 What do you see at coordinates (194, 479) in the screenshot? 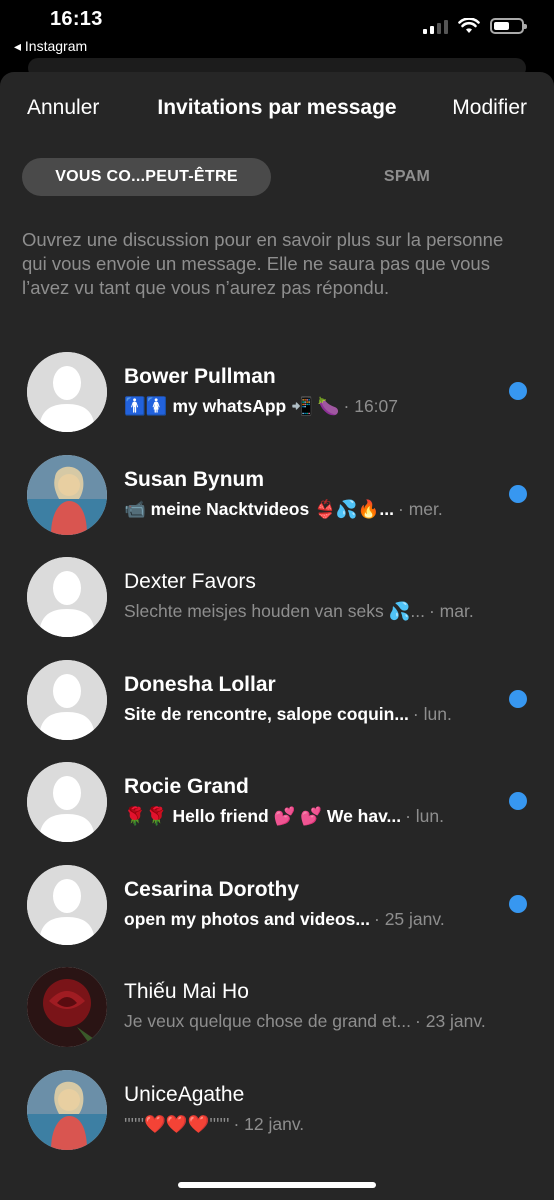
I see `sender-name: Susan Bynum` at bounding box center [194, 479].